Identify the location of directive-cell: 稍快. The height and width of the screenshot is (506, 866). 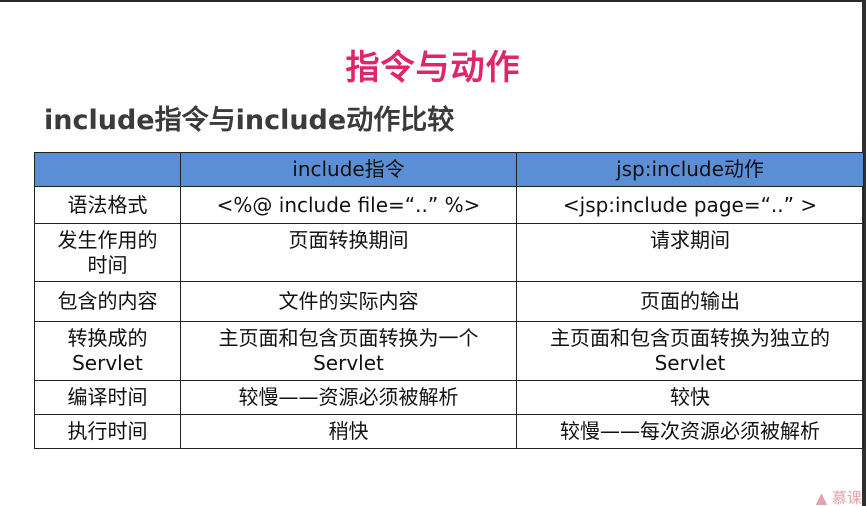
(348, 431).